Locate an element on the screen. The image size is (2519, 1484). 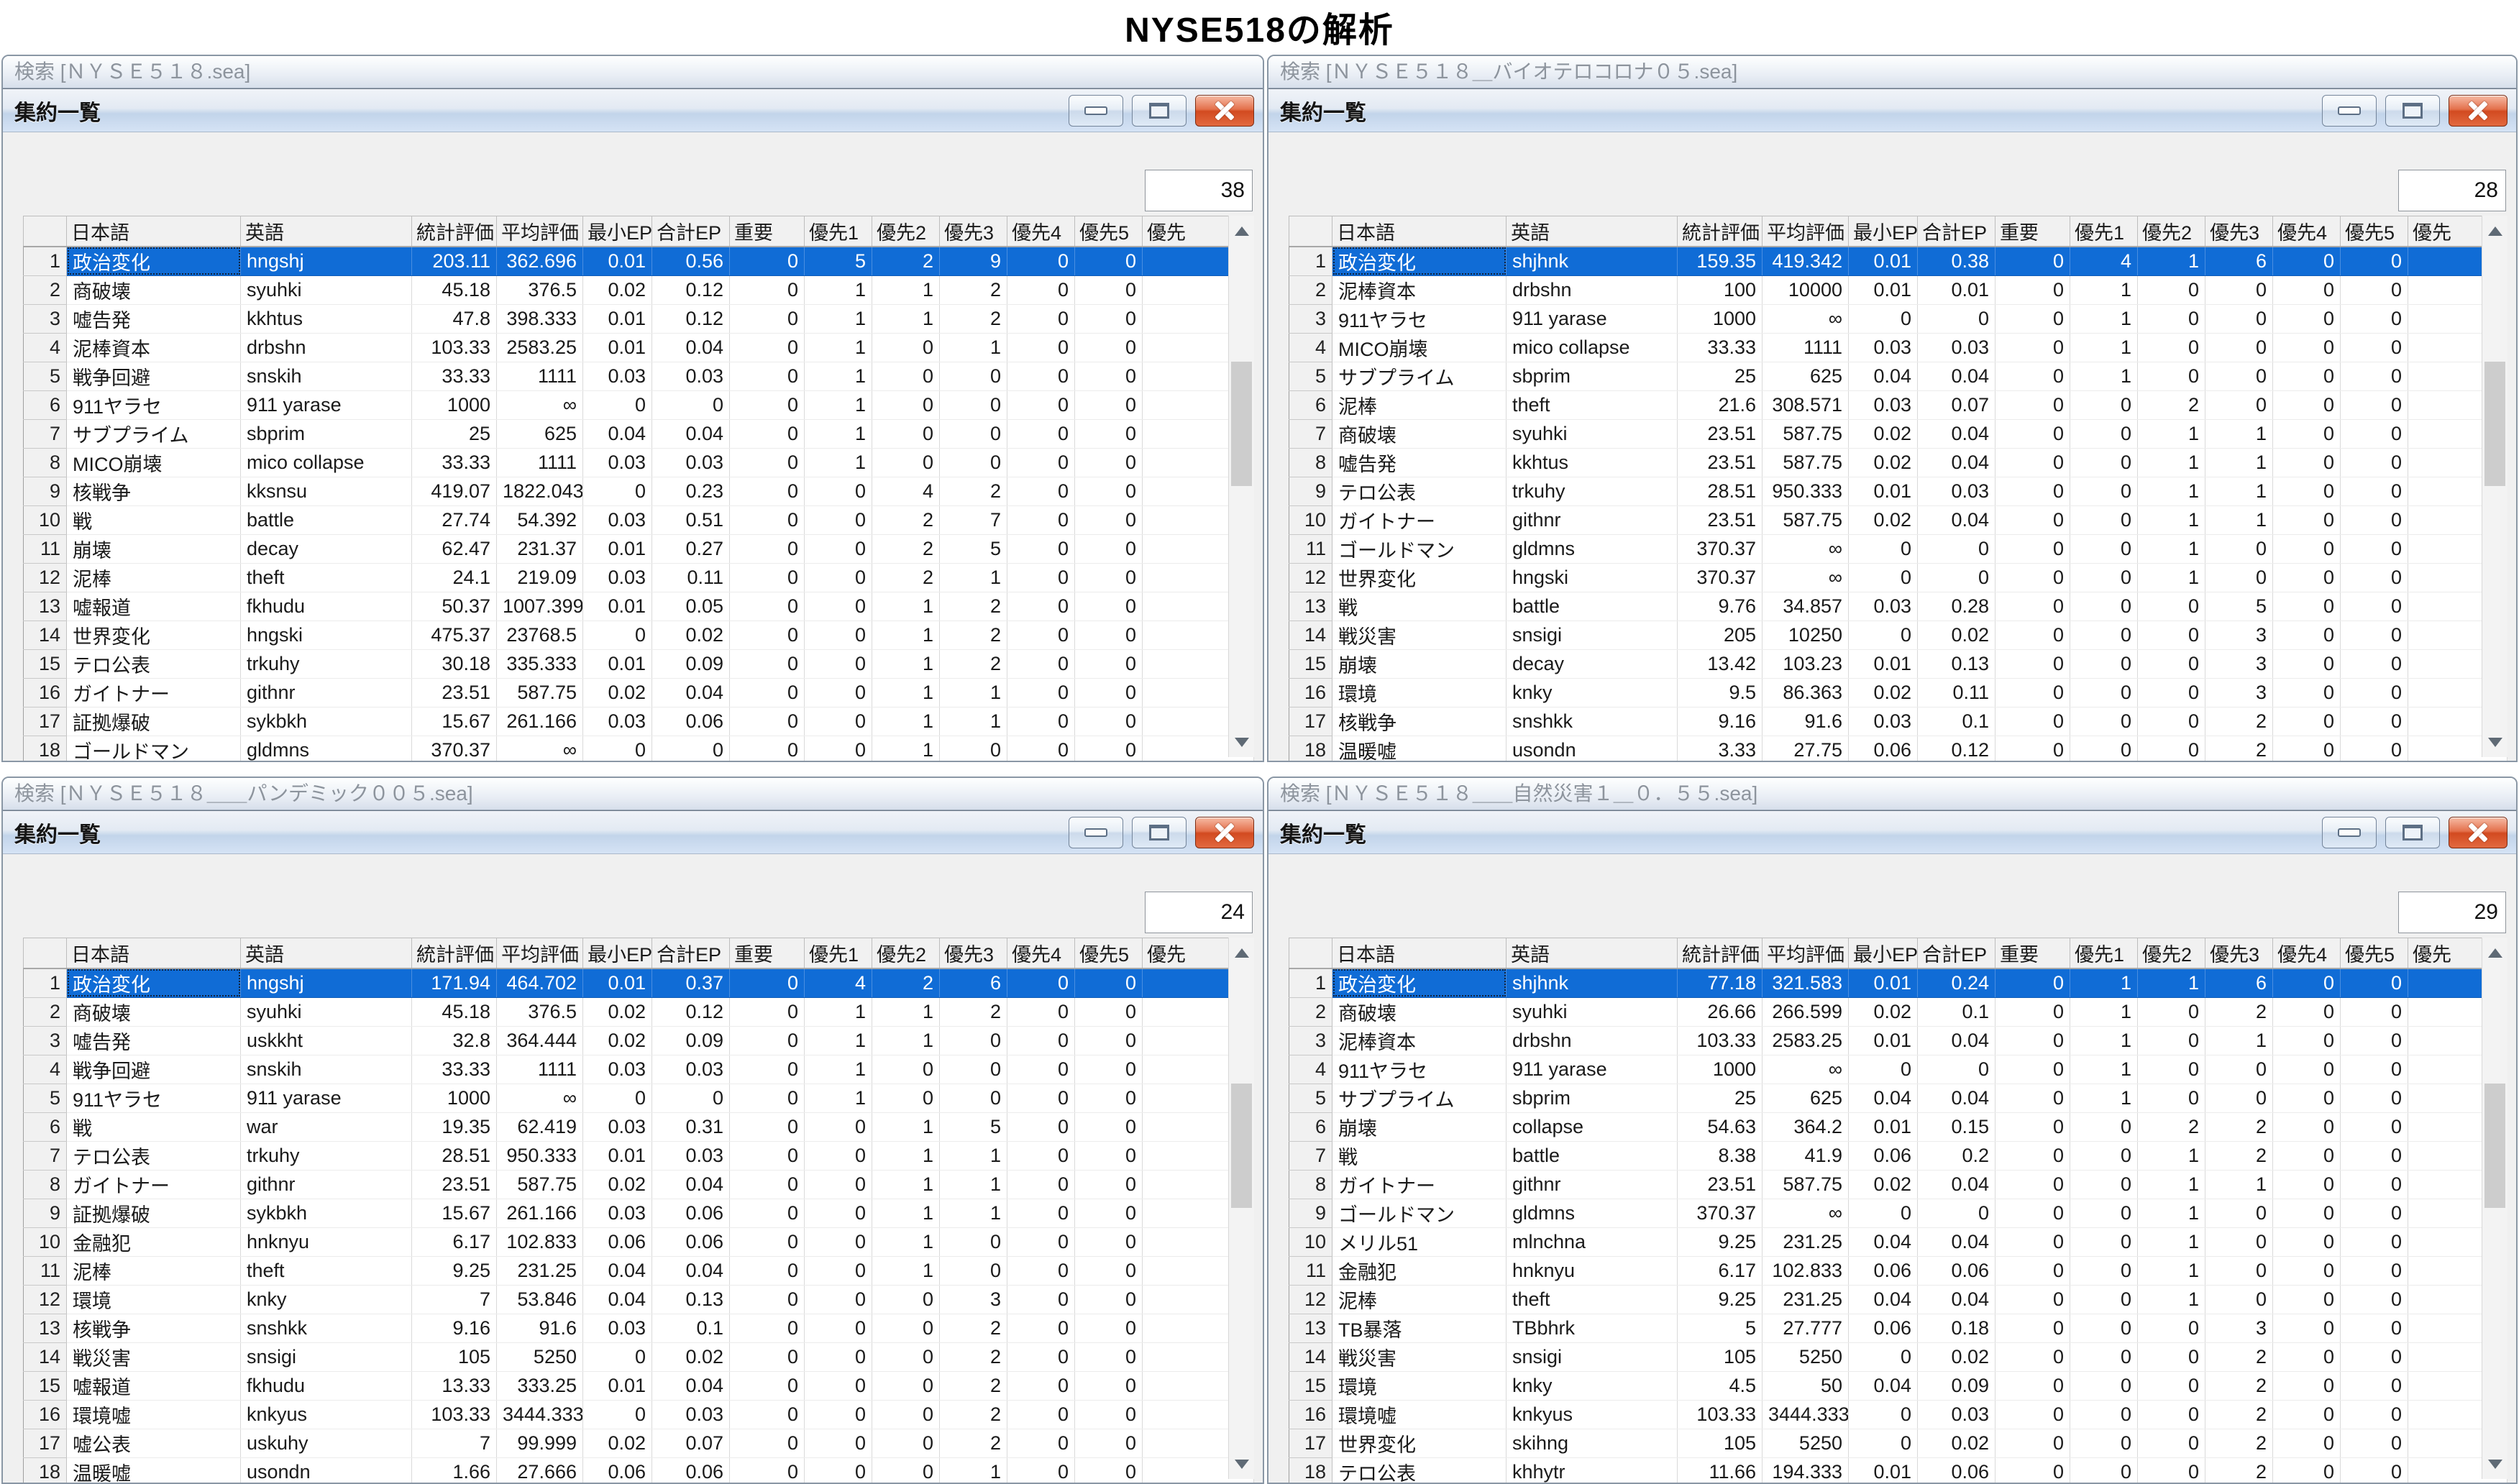
table-cell: 625 is located at coordinates (1805, 1098).